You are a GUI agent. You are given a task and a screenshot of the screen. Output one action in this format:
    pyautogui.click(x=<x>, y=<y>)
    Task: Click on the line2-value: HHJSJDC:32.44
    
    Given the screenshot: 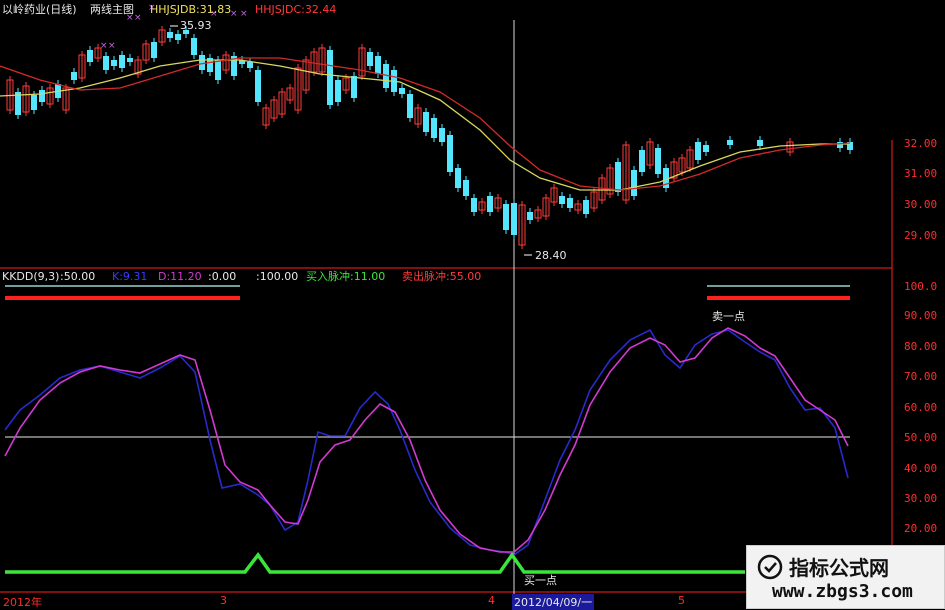 What is the action you would take?
    pyautogui.click(x=296, y=9)
    